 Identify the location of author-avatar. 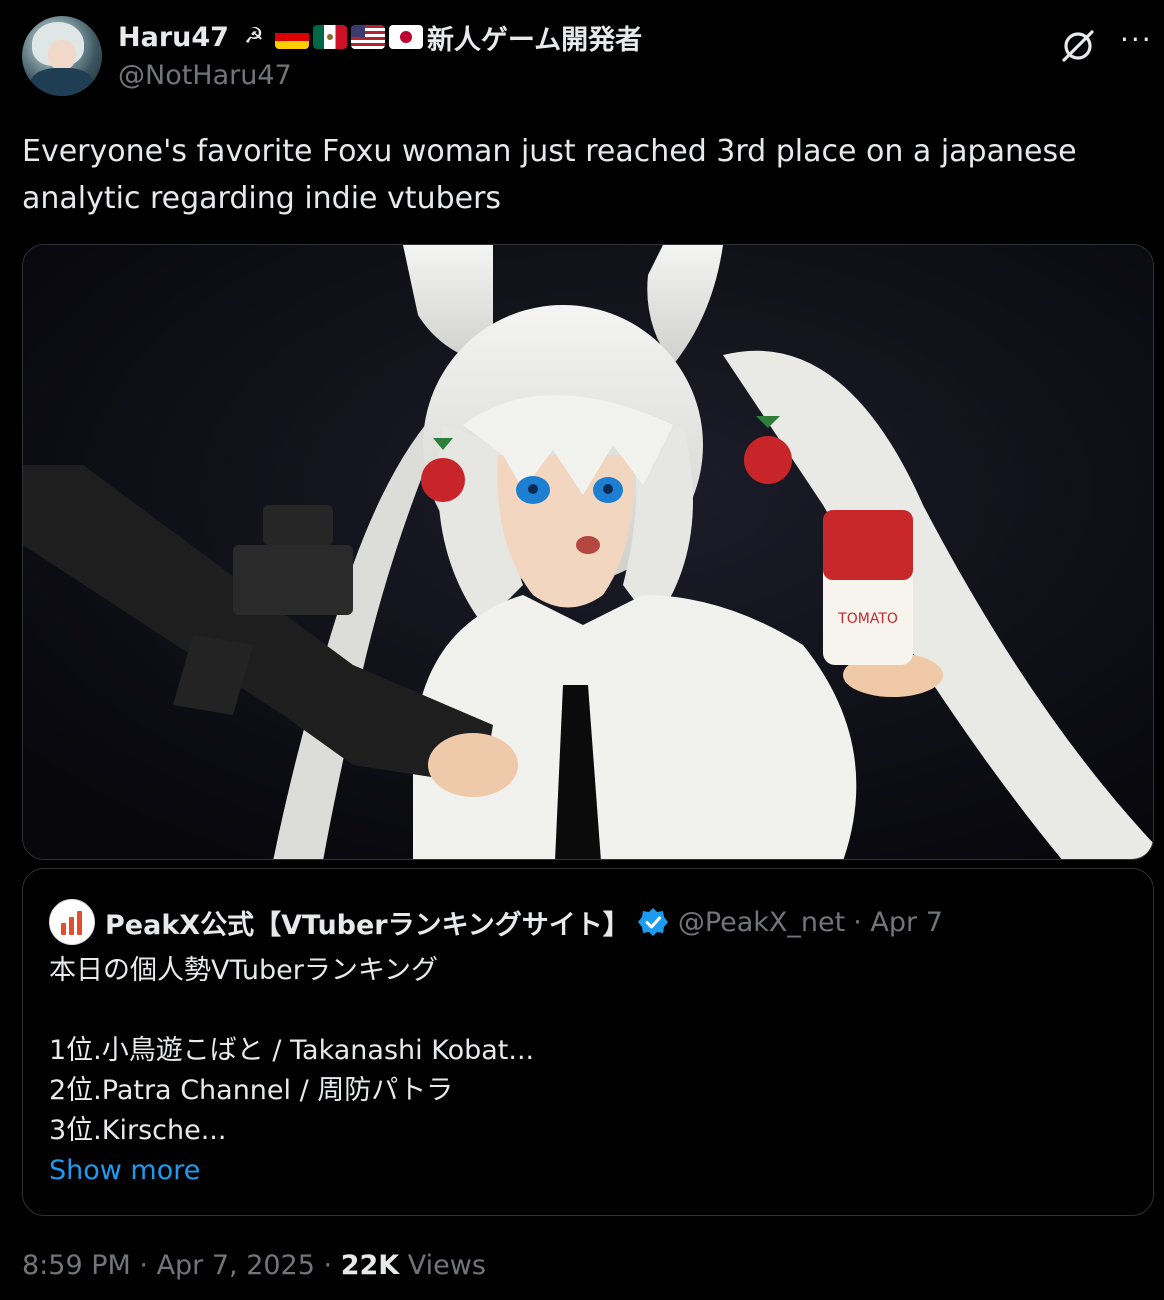
(62, 56).